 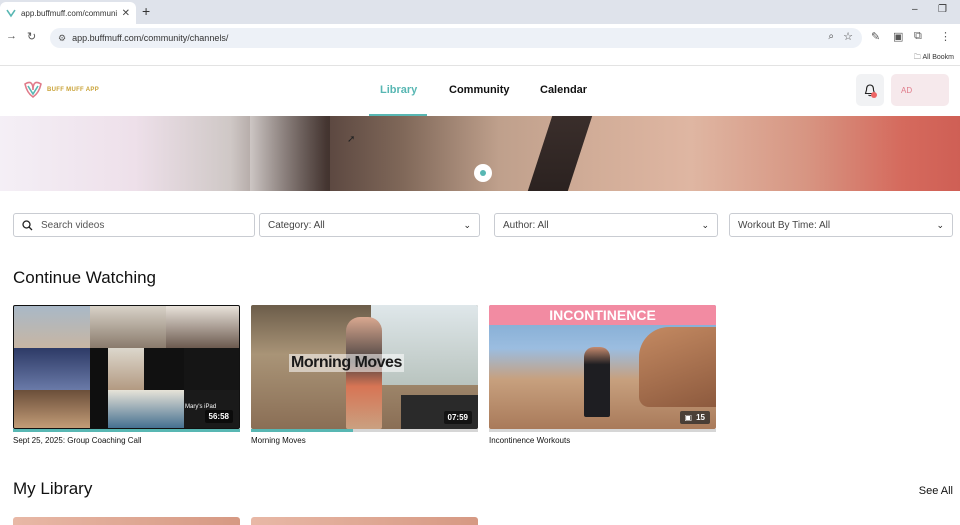 I want to click on bookmark-star-icon: ☆, so click(x=848, y=36).